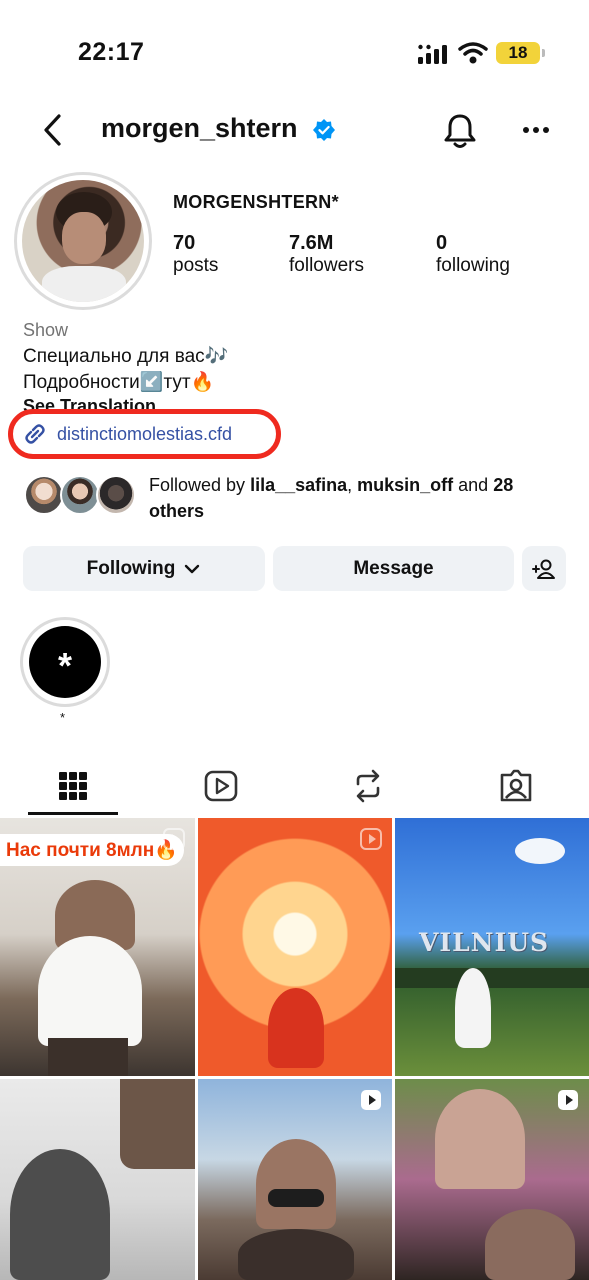 The width and height of the screenshot is (589, 1280). I want to click on profile-category: Show, so click(46, 330).